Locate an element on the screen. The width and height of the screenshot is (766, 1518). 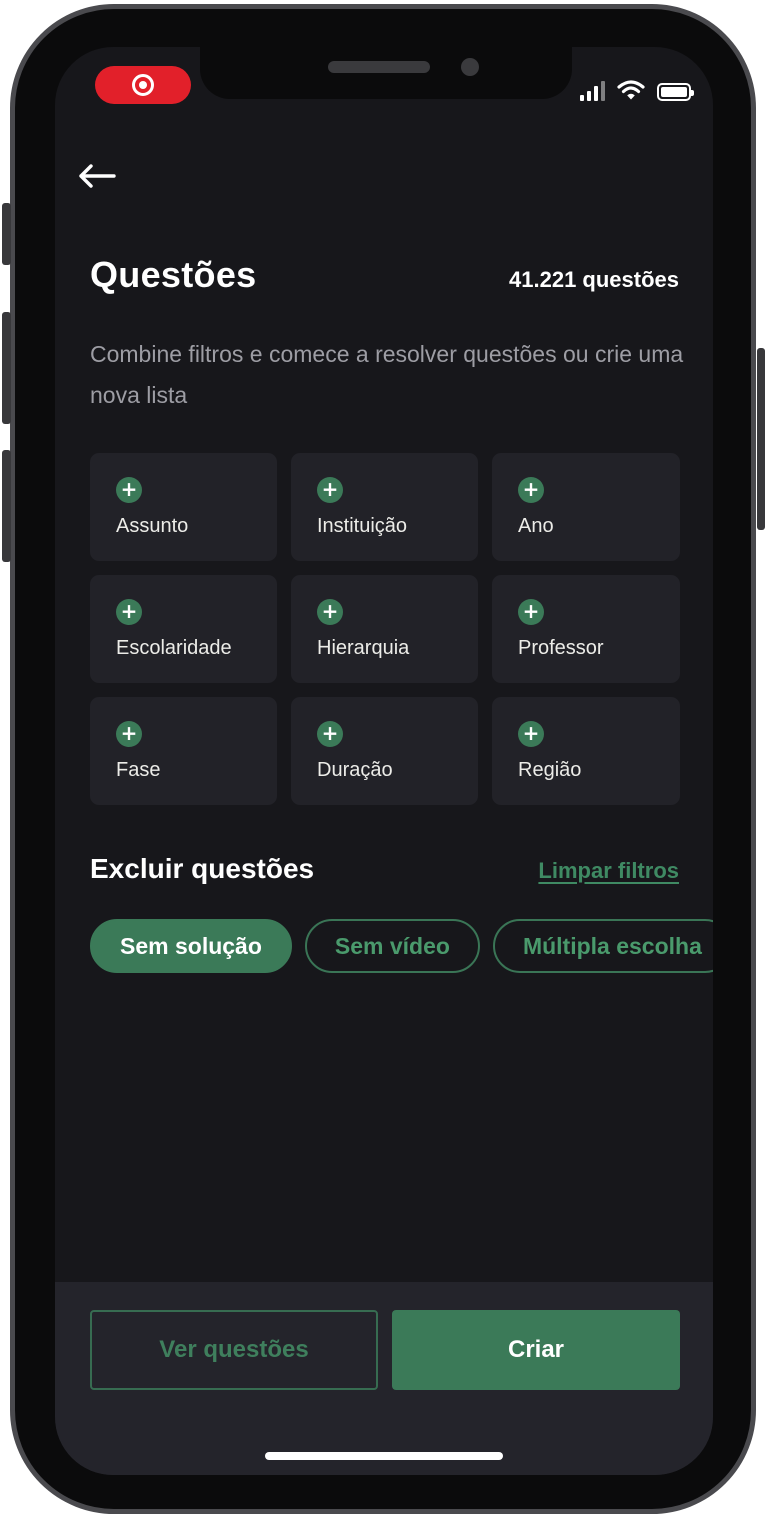
filter-escolaridade: + Escolaridade is located at coordinates (183, 629).